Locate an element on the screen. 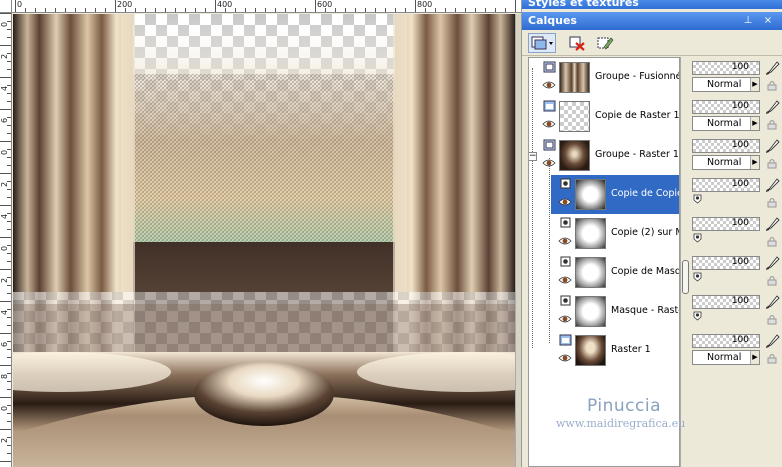 The width and height of the screenshot is (782, 467). layer-name: Copie de Raster 1 is located at coordinates (637, 115).